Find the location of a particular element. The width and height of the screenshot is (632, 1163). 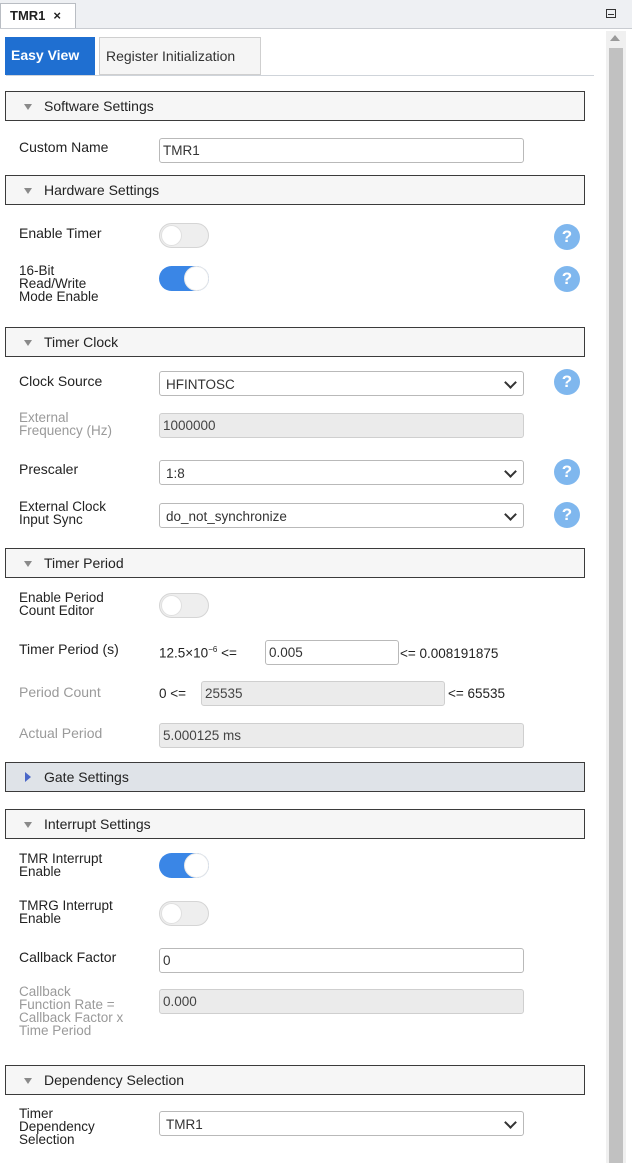

enable-timer-label: Enable Timer is located at coordinates (60, 233).